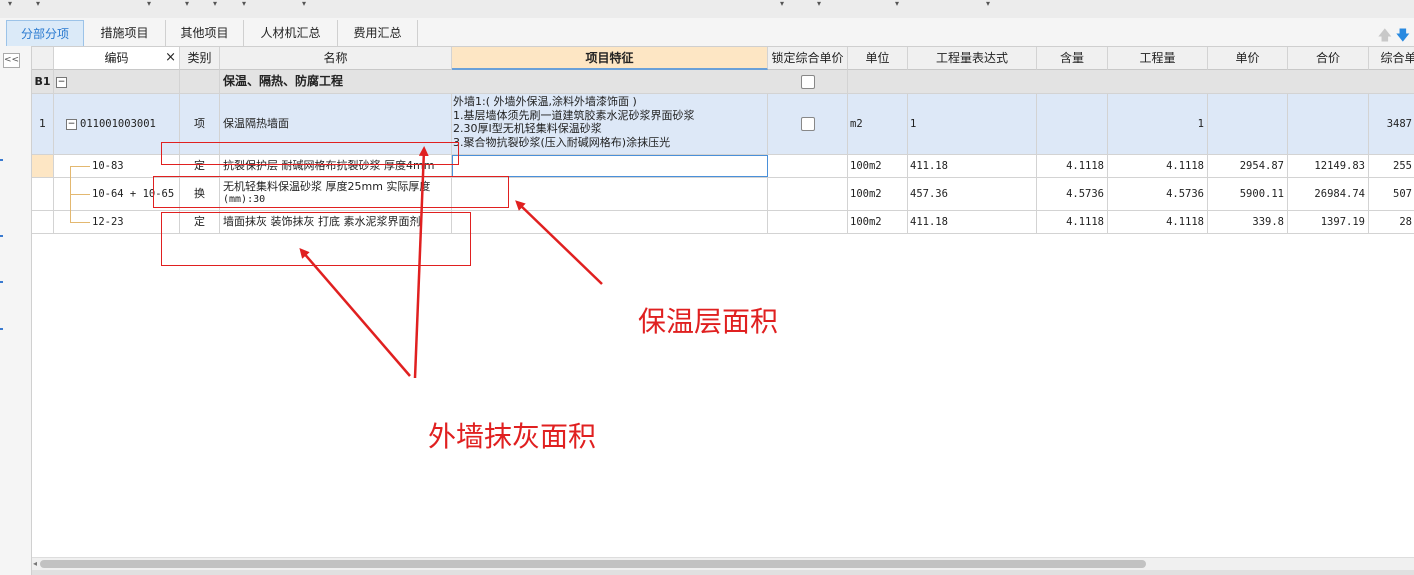  I want to click on arrow-to-insulation, so click(559, 242).